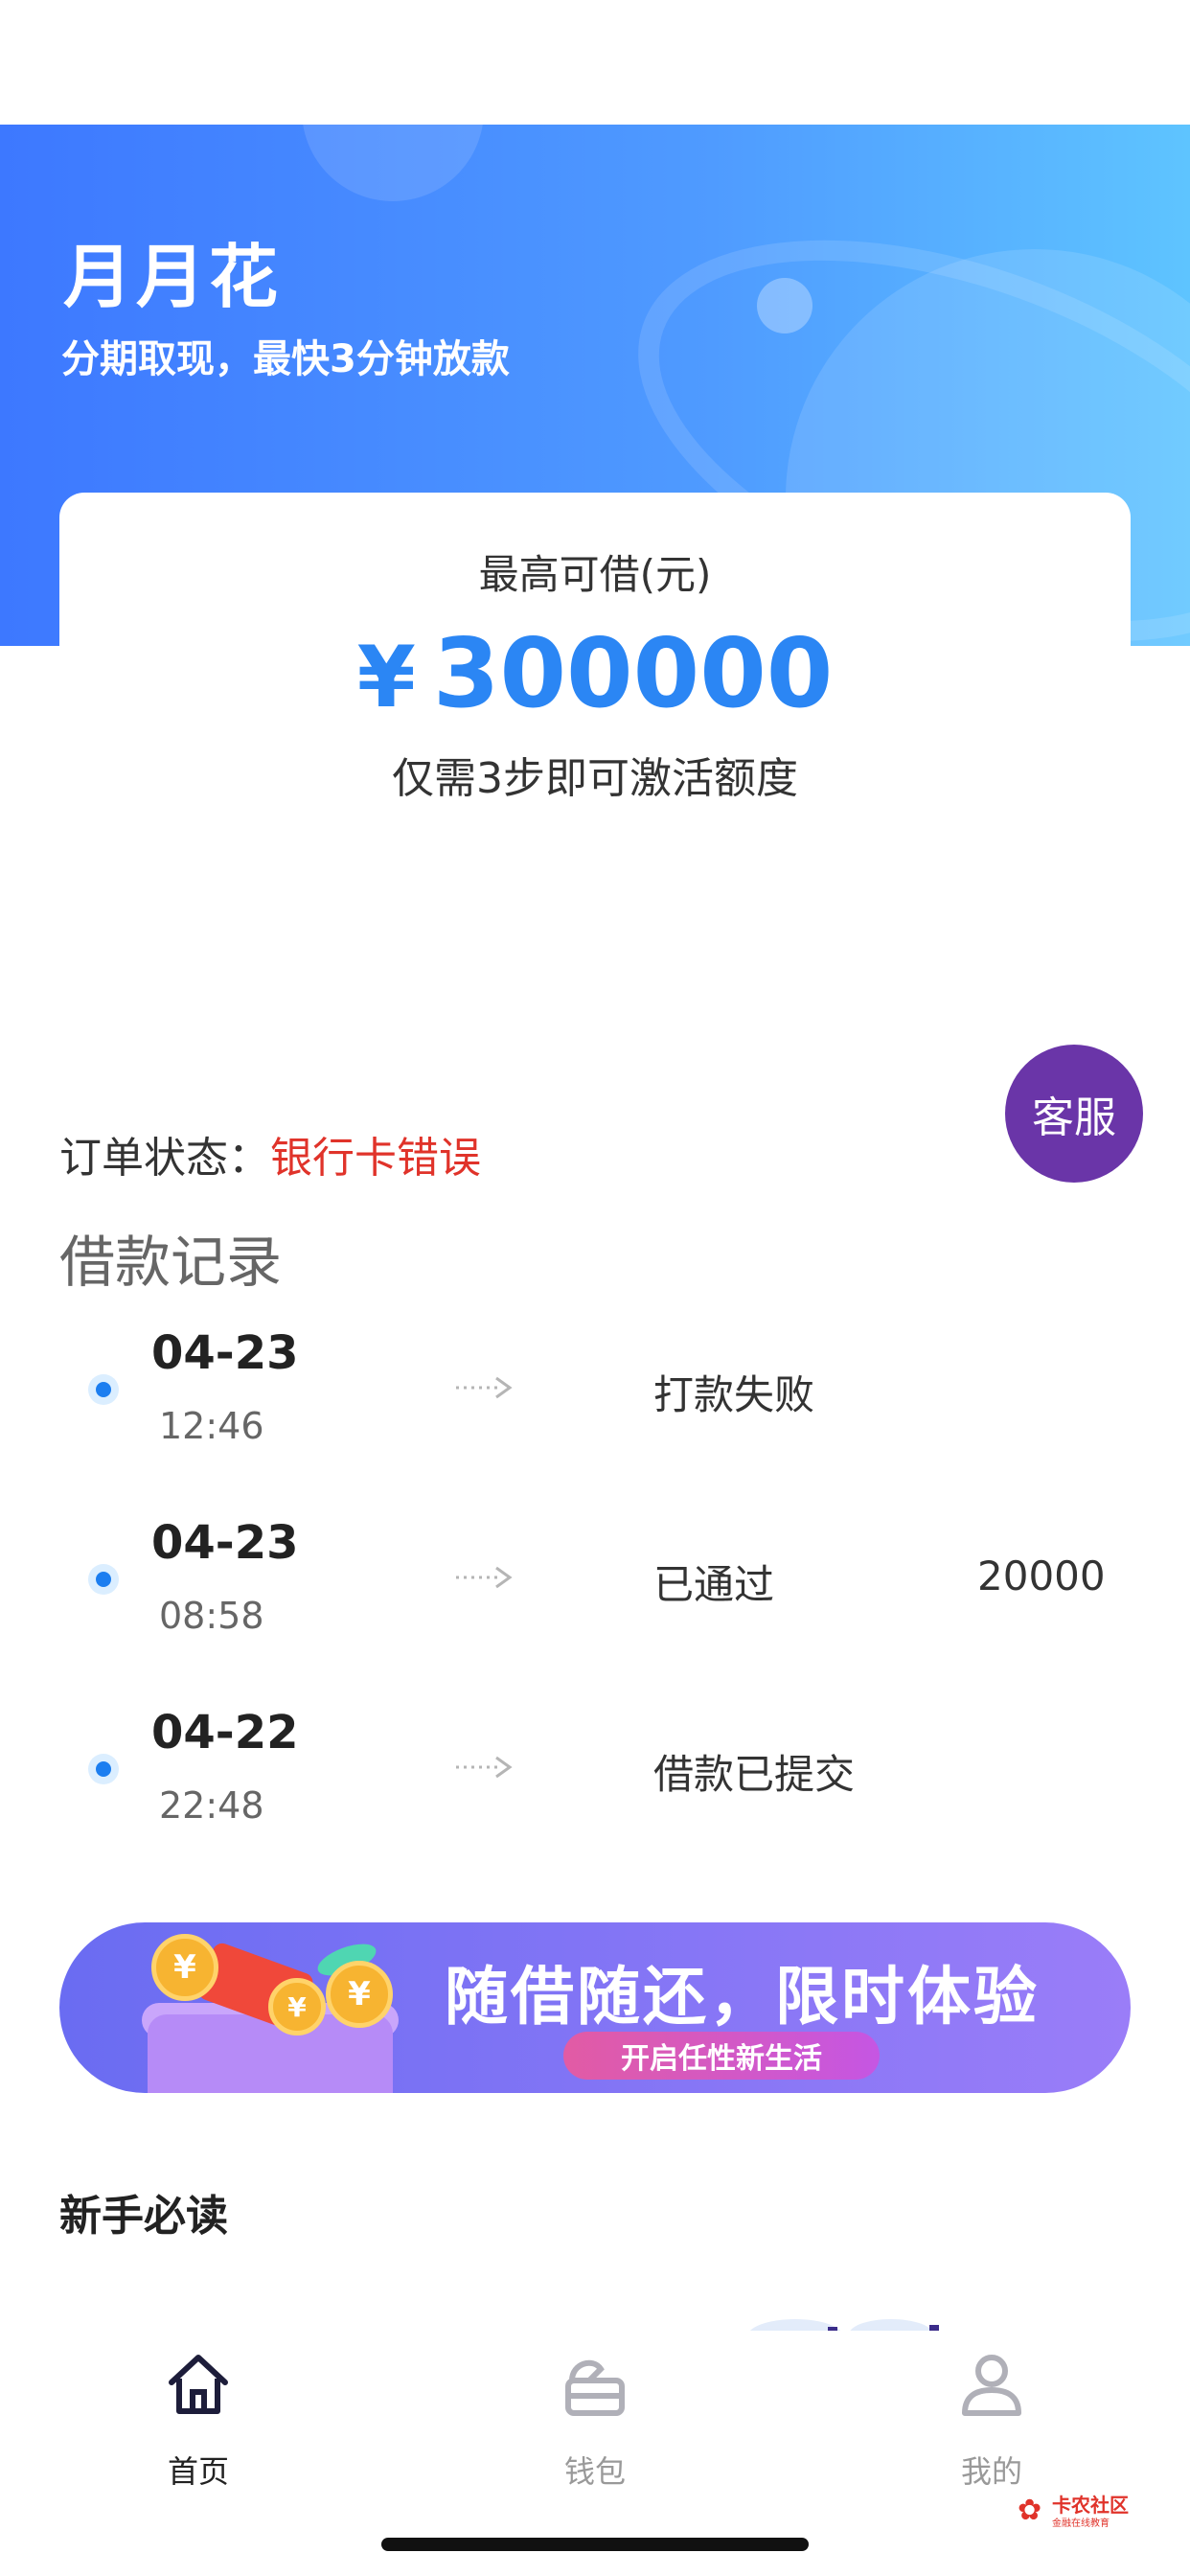 Image resolution: width=1190 pixels, height=2576 pixels. What do you see at coordinates (991, 2420) in the screenshot?
I see `tab-mine: 我的` at bounding box center [991, 2420].